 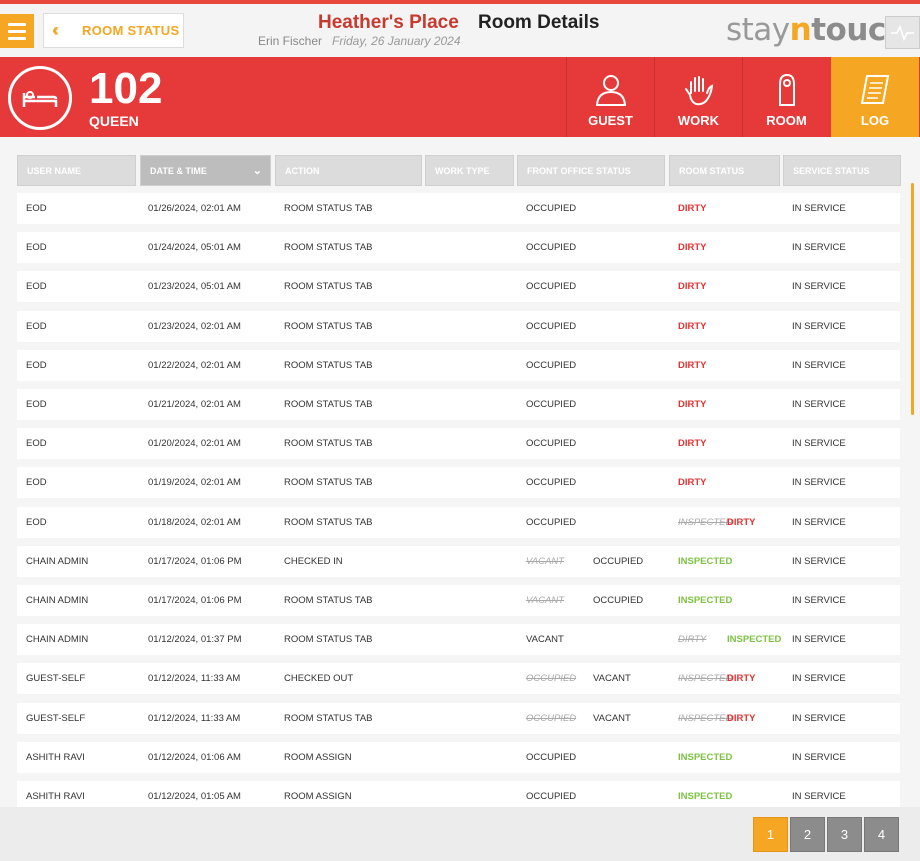 I want to click on door-hanger-icon, so click(x=786, y=89).